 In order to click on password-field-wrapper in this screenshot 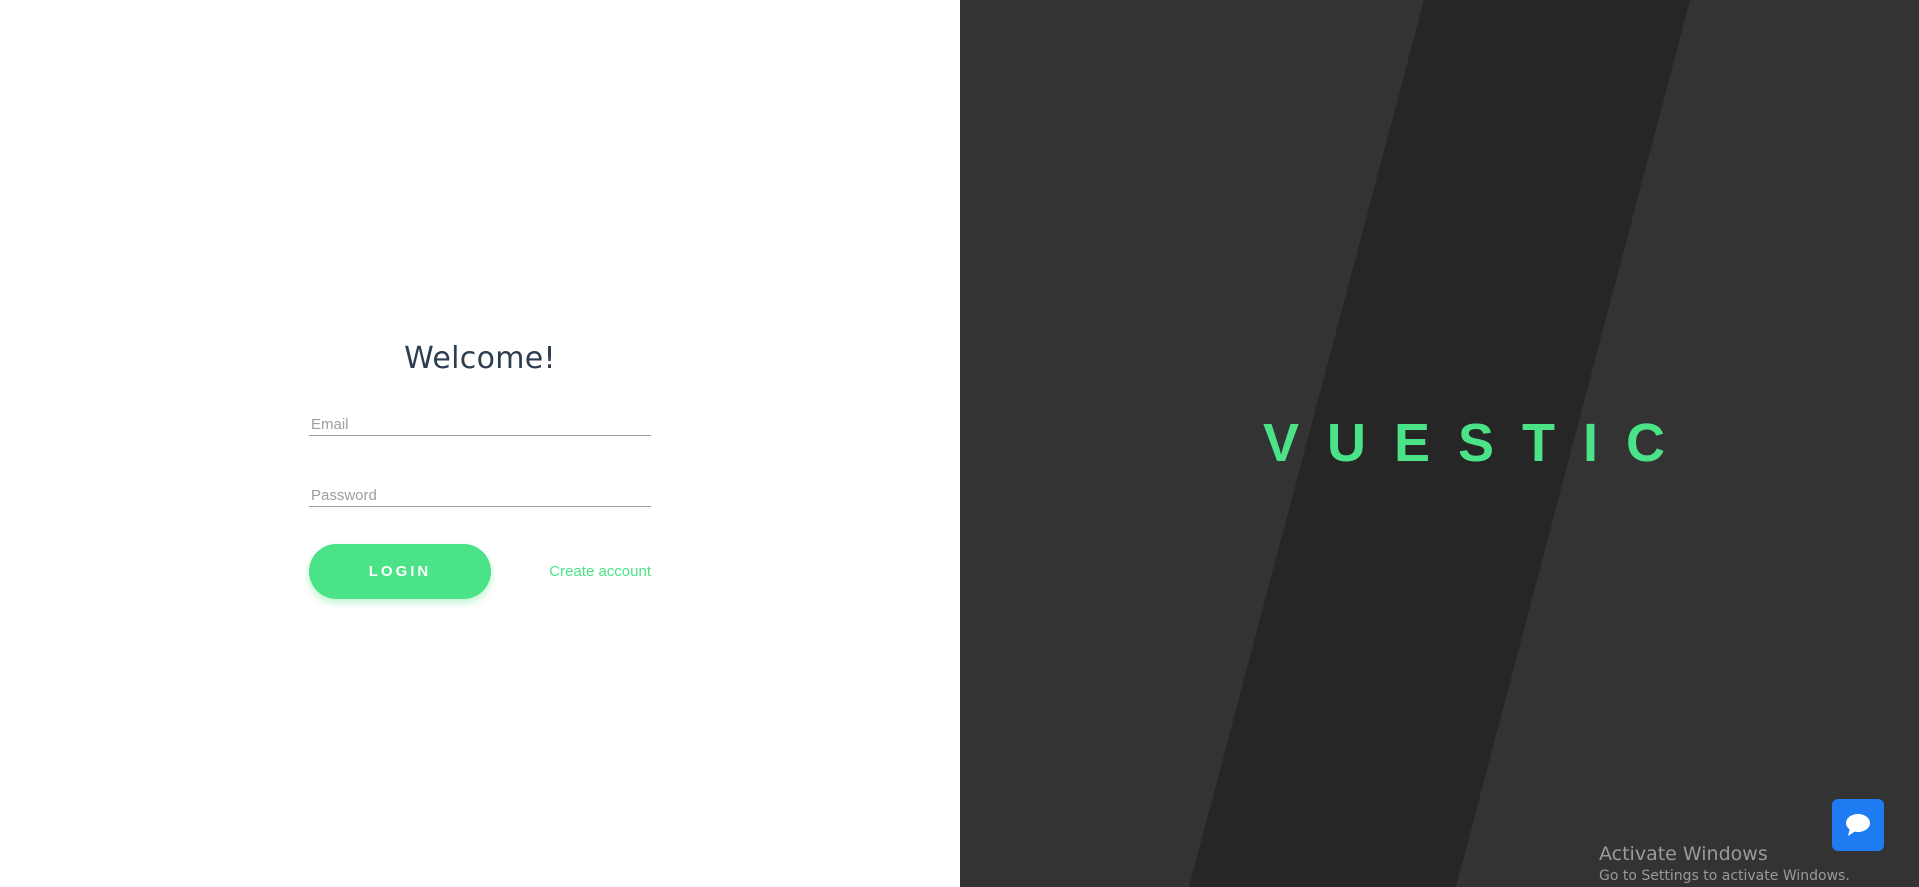, I will do `click(480, 495)`.